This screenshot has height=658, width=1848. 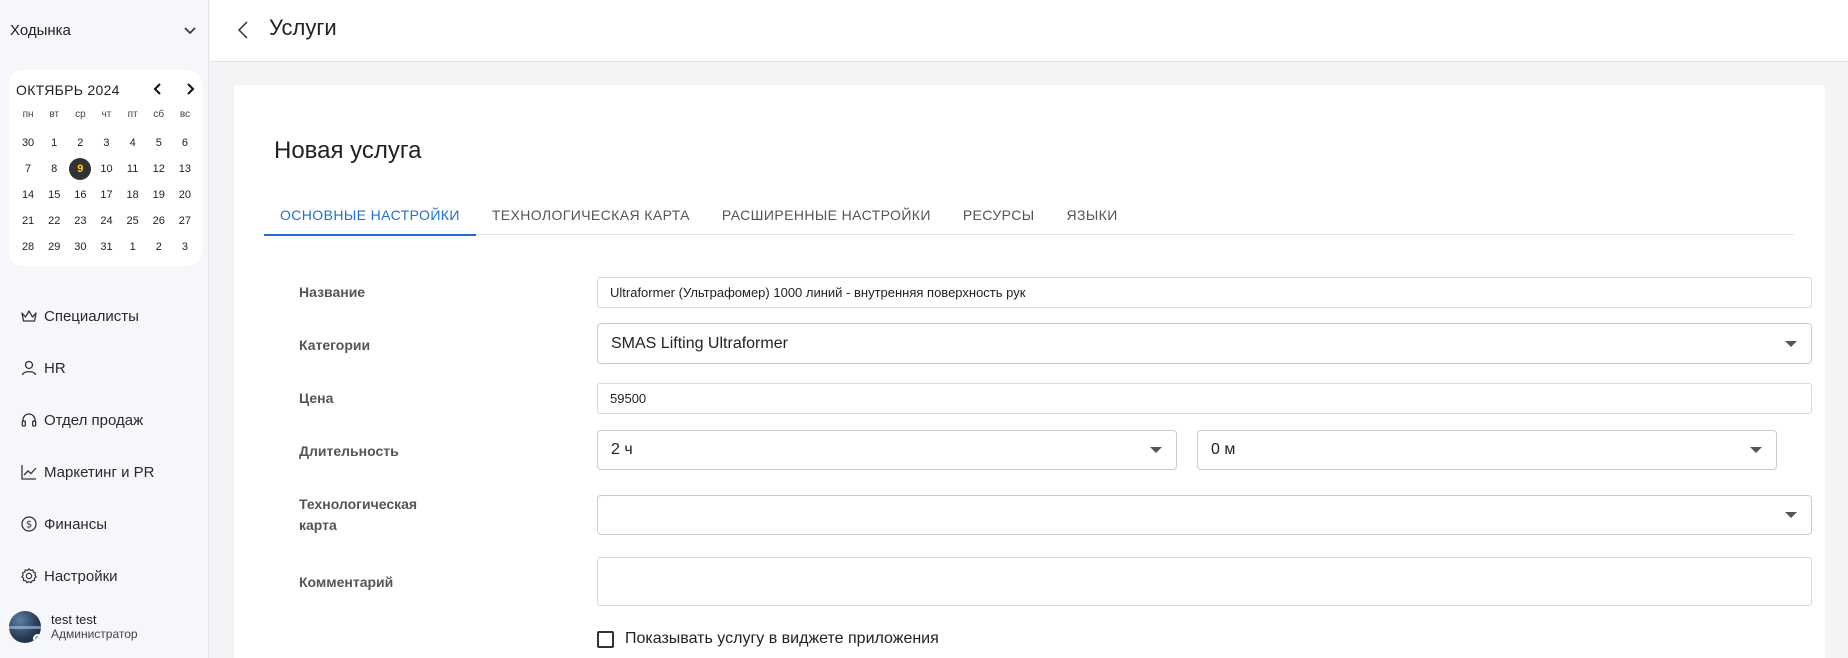 What do you see at coordinates (28, 195) in the screenshot?
I see `calendar-day: 14` at bounding box center [28, 195].